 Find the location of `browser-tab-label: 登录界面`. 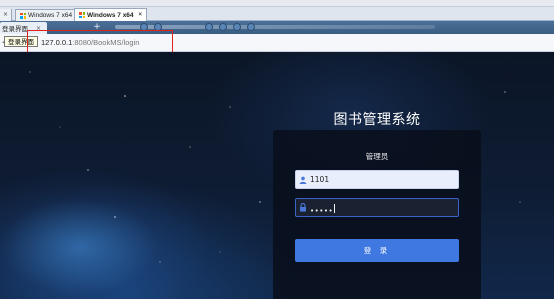

browser-tab-label: 登录界面 is located at coordinates (15, 29).